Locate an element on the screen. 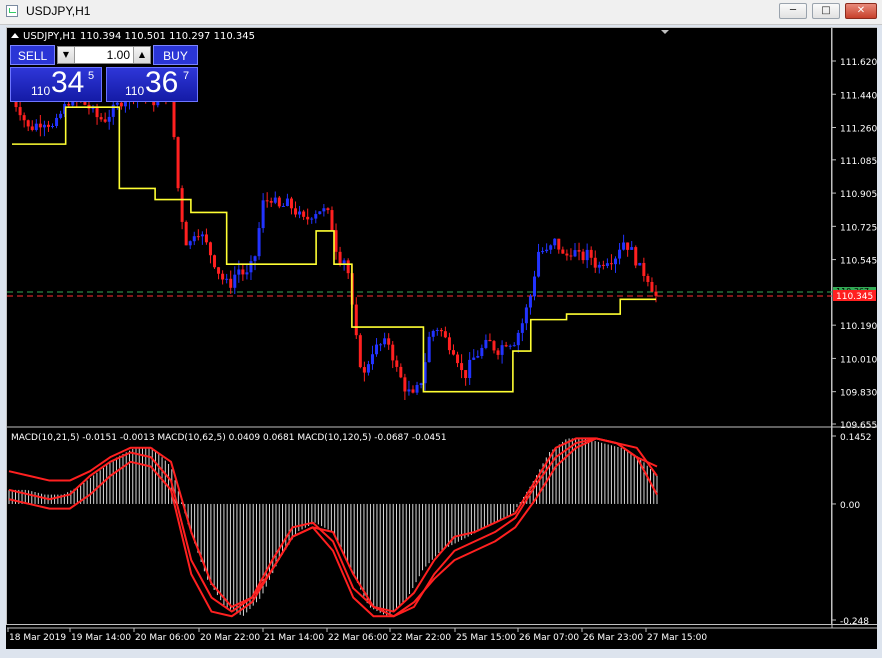  chart-ohlc-label: 110.394 110.501 110.297 110.345 is located at coordinates (167, 36).